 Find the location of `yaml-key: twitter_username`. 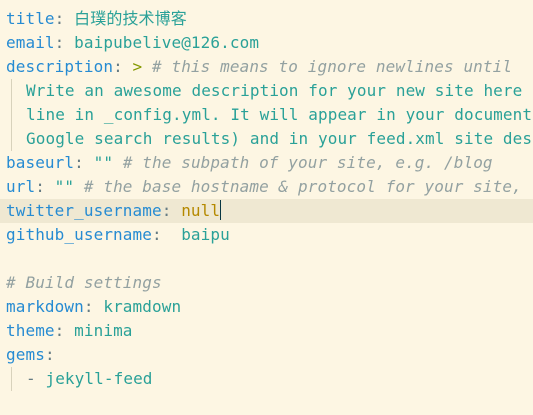

yaml-key: twitter_username is located at coordinates (84, 210).